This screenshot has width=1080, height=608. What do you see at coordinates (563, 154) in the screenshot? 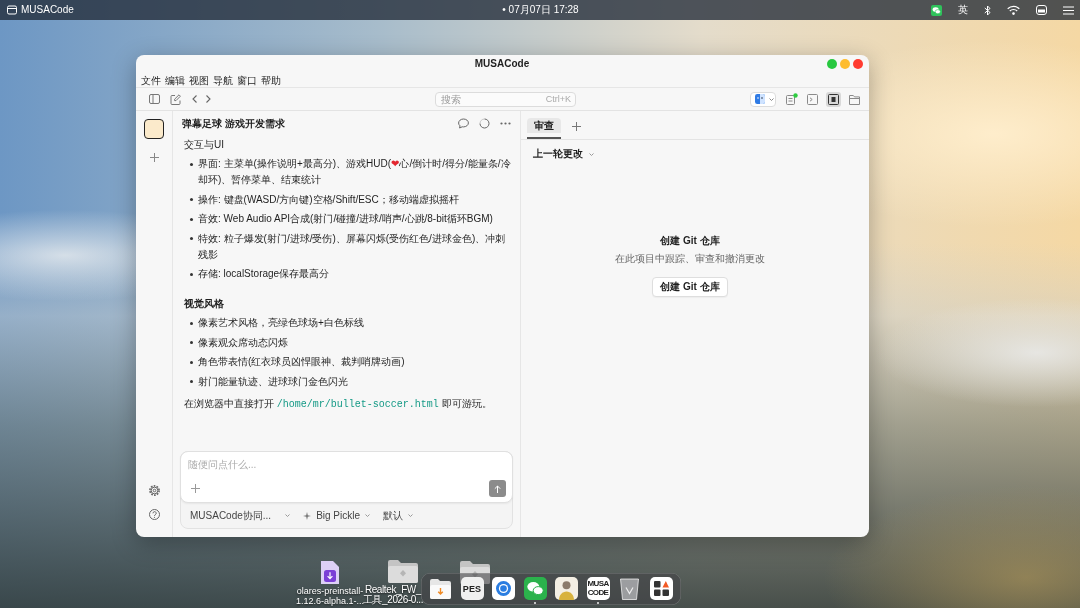
I see `changes-dropdown: 上一轮更改` at bounding box center [563, 154].